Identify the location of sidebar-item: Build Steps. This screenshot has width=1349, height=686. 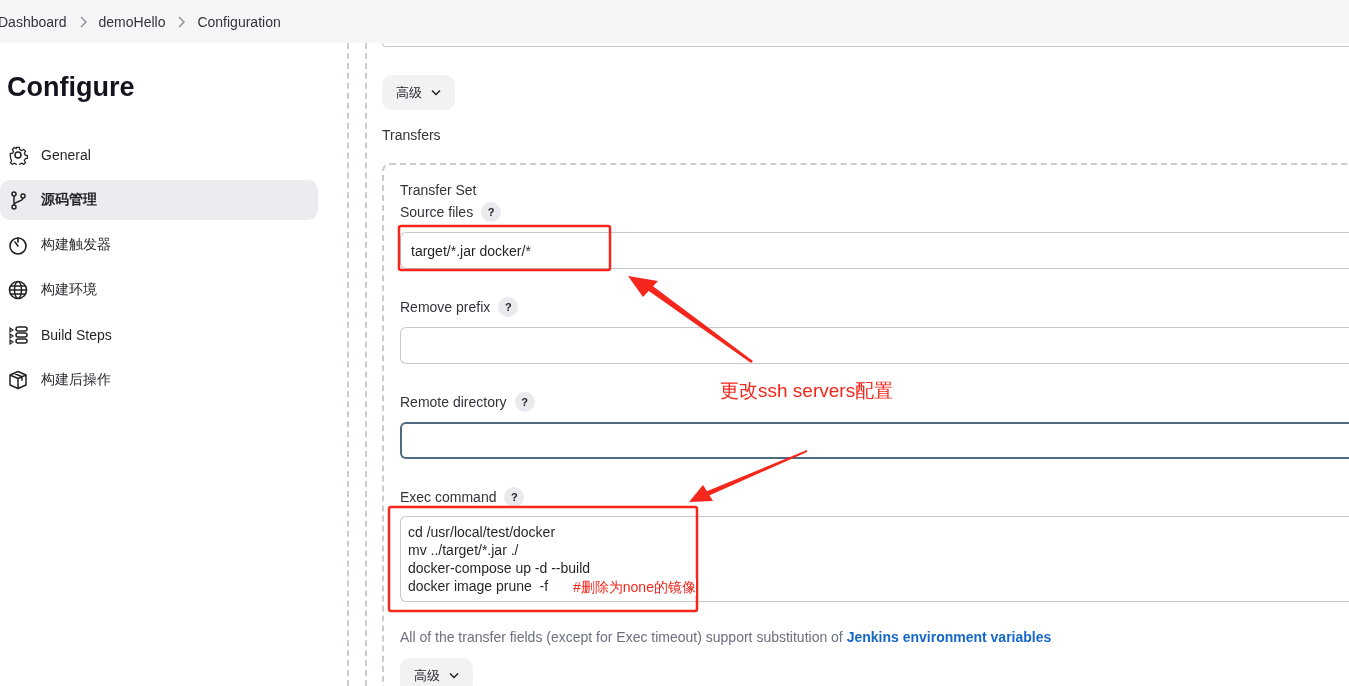
(159, 335).